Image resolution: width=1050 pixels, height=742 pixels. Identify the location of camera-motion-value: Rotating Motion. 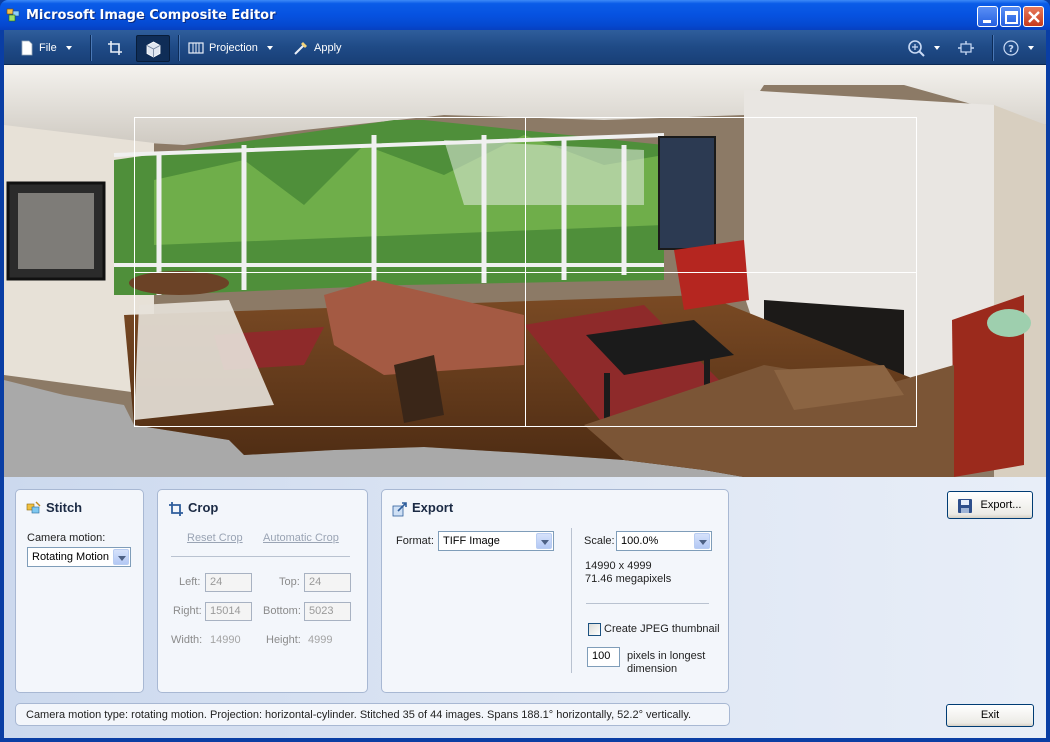
(71, 557).